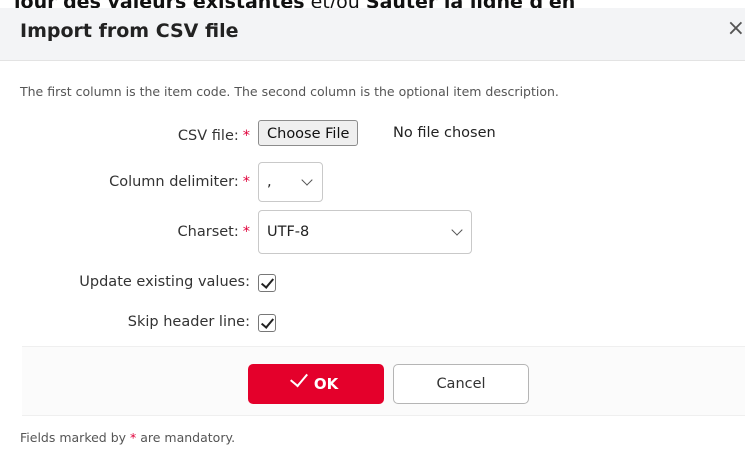  What do you see at coordinates (179, 182) in the screenshot?
I see `column-delimiter-label: Column delimiter: *` at bounding box center [179, 182].